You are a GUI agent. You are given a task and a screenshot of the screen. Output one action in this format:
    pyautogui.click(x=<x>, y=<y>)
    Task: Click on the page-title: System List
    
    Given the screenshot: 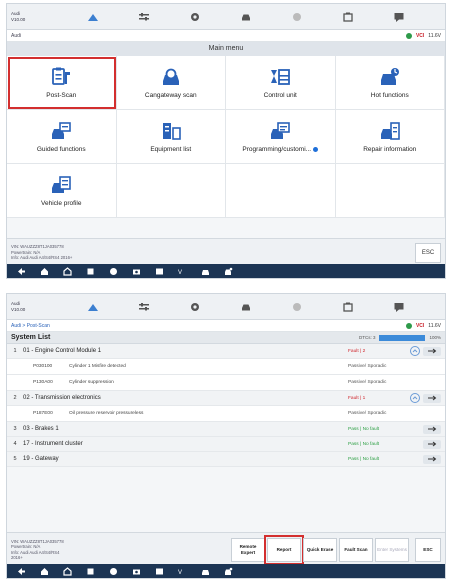 What is the action you would take?
    pyautogui.click(x=31, y=337)
    